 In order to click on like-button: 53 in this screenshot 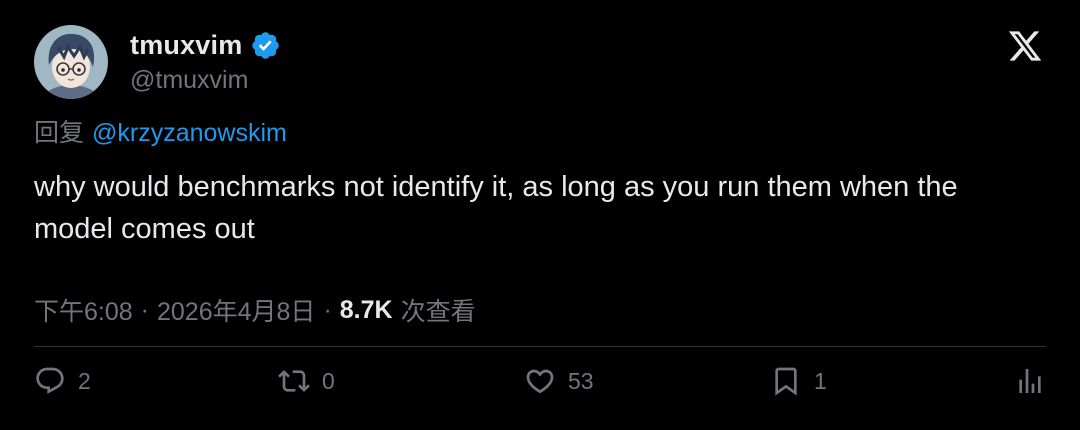, I will do `click(559, 381)`.